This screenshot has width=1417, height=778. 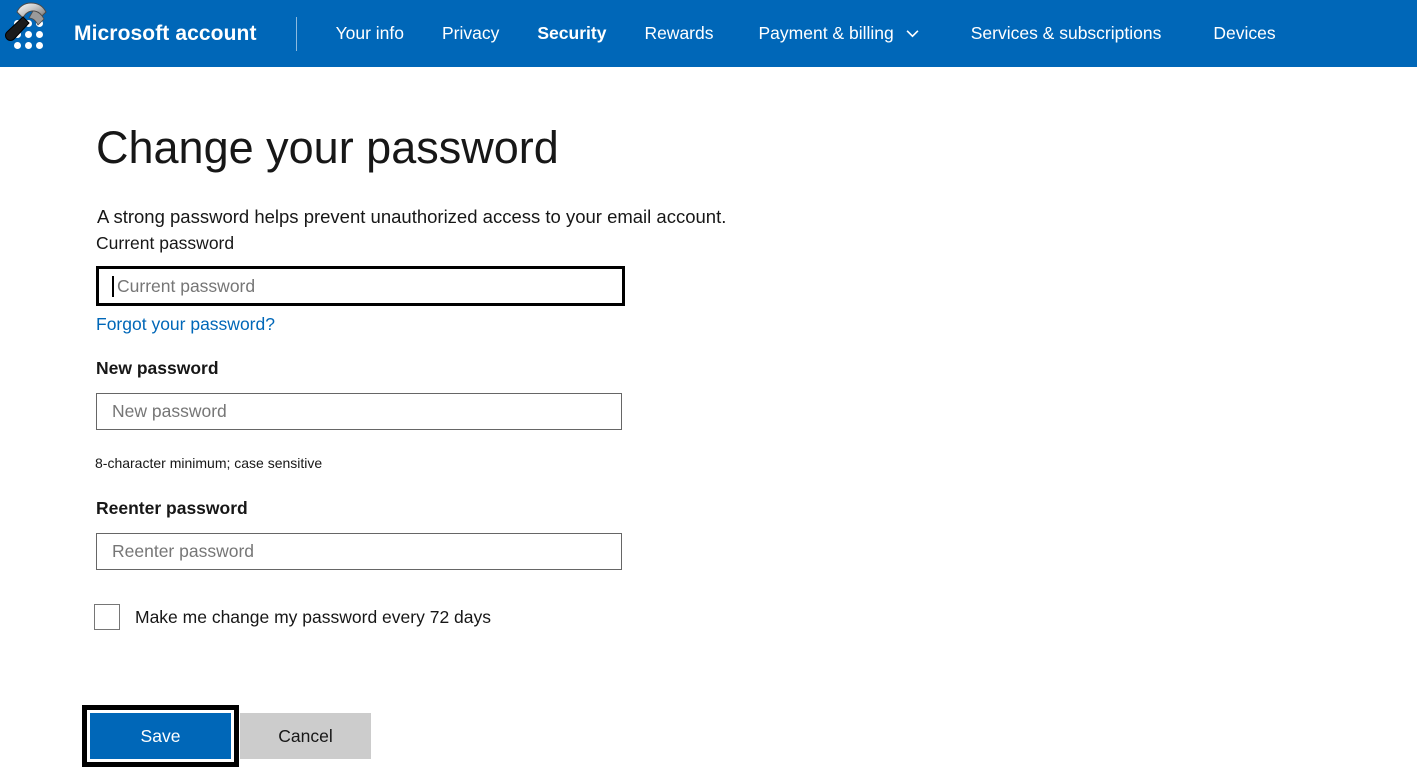 I want to click on password-expiry-checkbox-row: Make me change my password every 72 days, so click(x=292, y=617).